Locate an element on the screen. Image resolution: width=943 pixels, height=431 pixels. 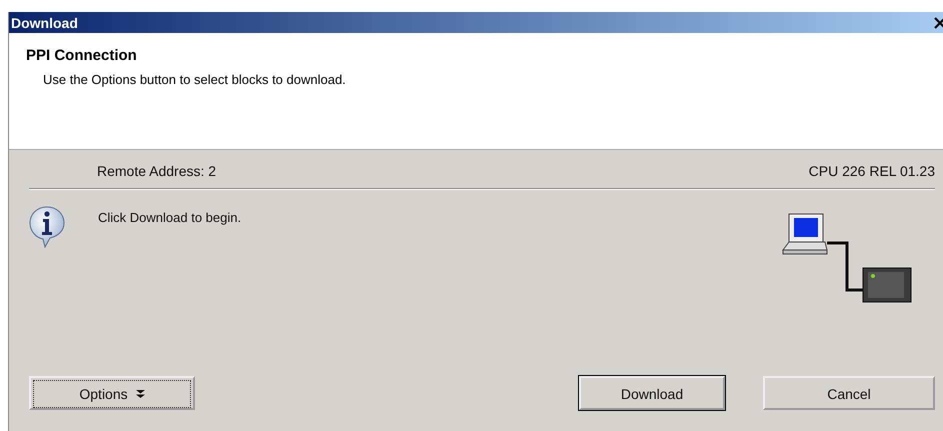
download-button: Download is located at coordinates (652, 393).